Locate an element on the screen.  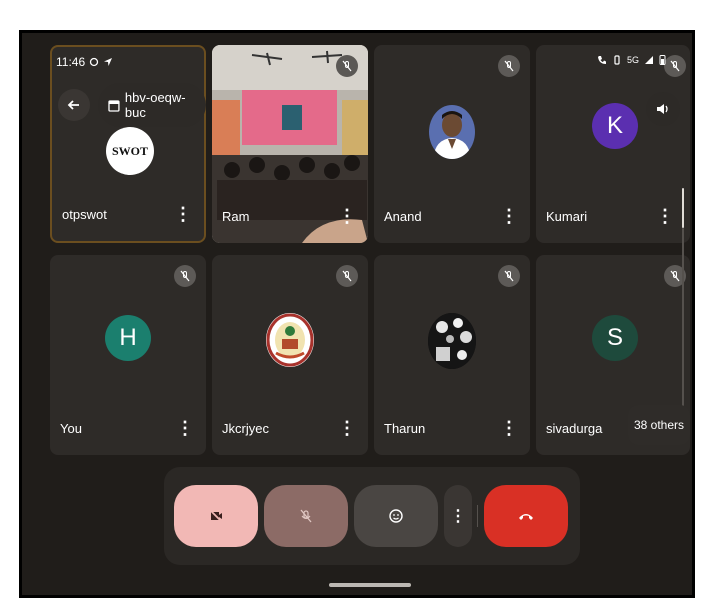
grid-scrollbar is located at coordinates (683, 388).